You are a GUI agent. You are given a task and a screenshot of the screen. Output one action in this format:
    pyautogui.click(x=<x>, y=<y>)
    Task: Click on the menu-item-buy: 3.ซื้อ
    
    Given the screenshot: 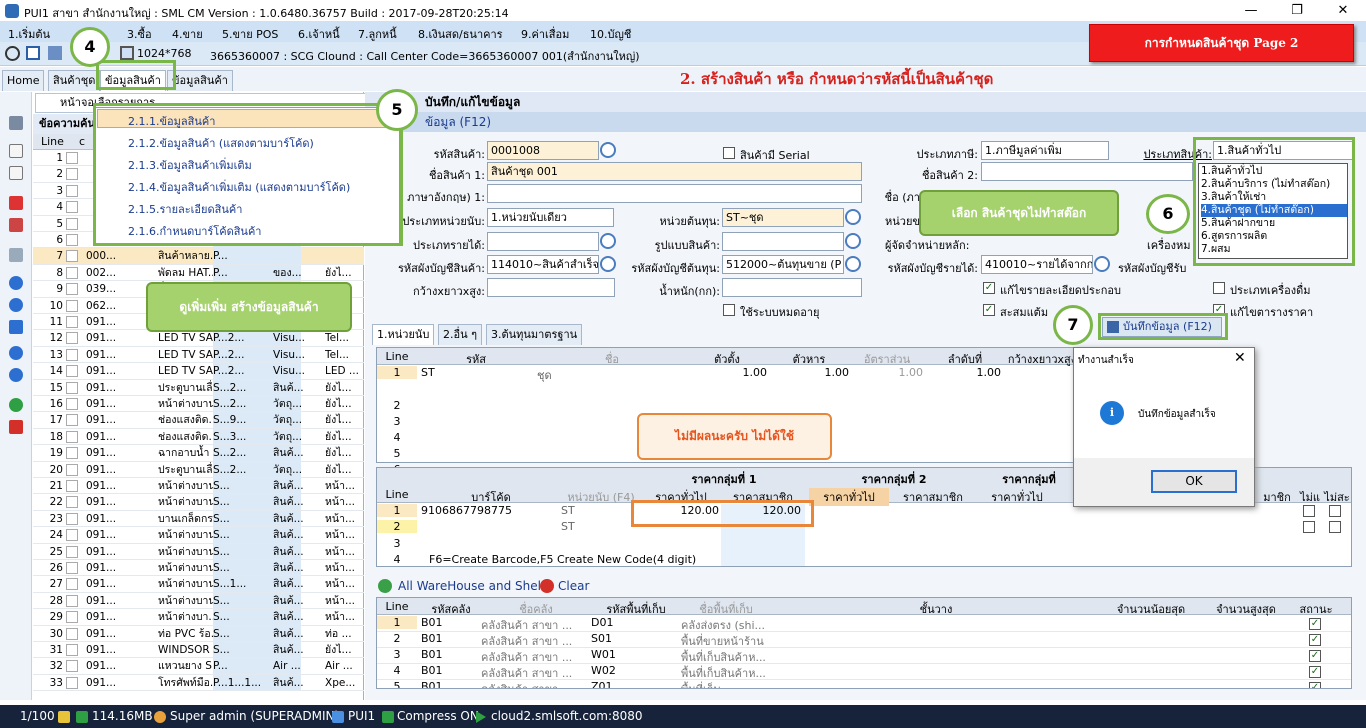 What is the action you would take?
    pyautogui.click(x=139, y=34)
    